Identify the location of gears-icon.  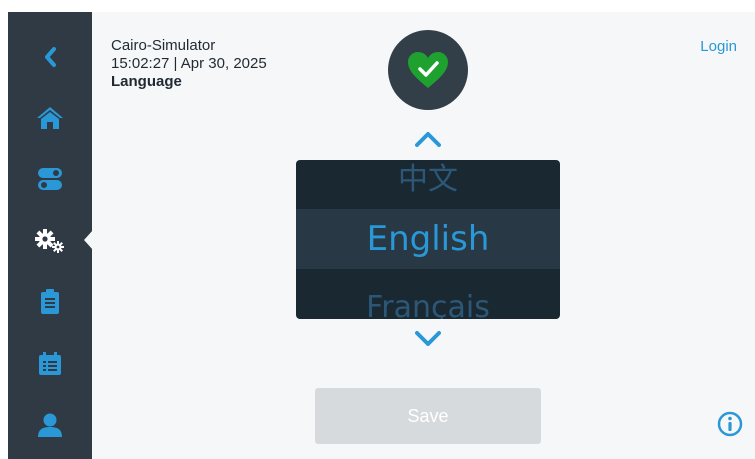
(49, 241).